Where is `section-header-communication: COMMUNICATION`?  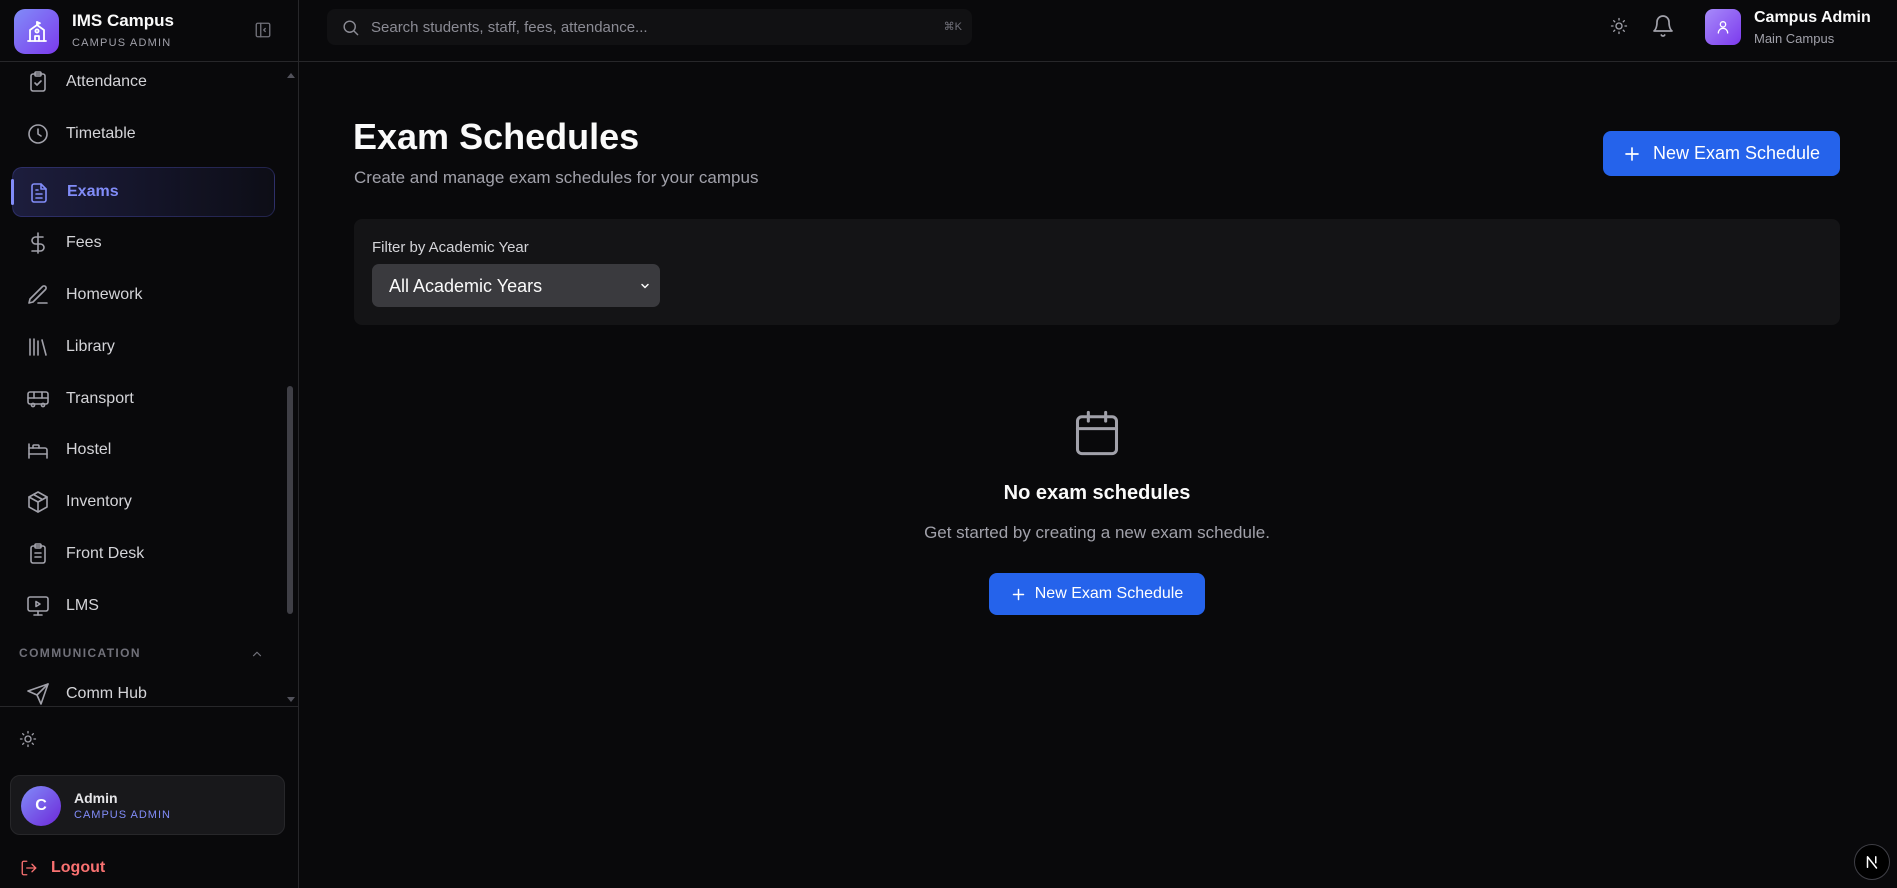
section-header-communication: COMMUNICATION is located at coordinates (80, 653).